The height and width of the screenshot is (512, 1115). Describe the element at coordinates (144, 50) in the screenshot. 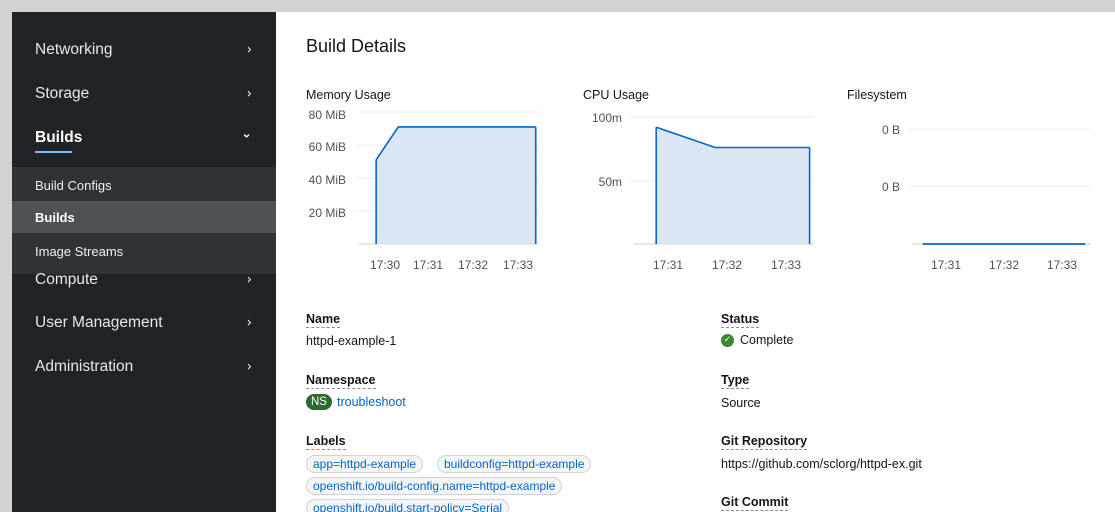

I see `sidebar-item-networking: Networking ›` at that location.